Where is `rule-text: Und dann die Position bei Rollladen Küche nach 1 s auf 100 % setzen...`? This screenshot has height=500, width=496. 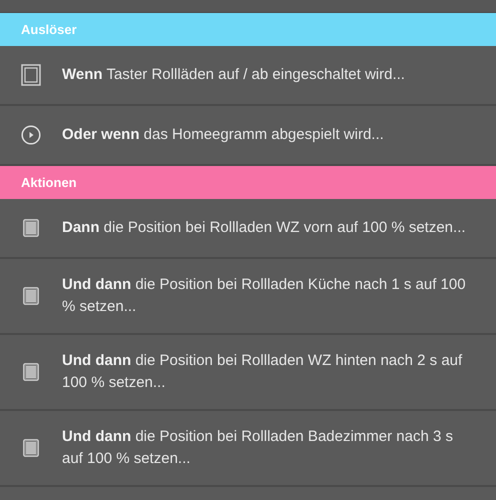
rule-text: Und dann die Position bei Rollladen Küche nach 1 s auf 100 % setzen... is located at coordinates (264, 296).